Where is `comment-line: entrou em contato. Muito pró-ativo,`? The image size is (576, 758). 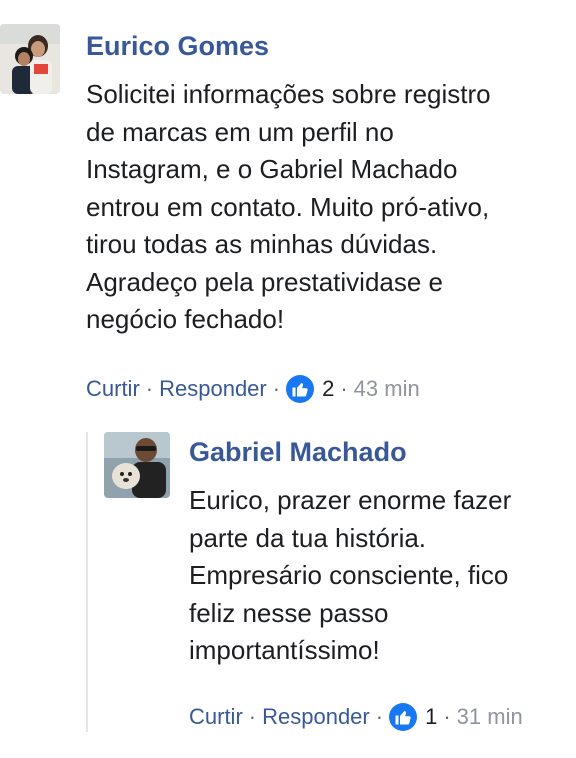 comment-line: entrou em contato. Muito pró-ativo, is located at coordinates (288, 206).